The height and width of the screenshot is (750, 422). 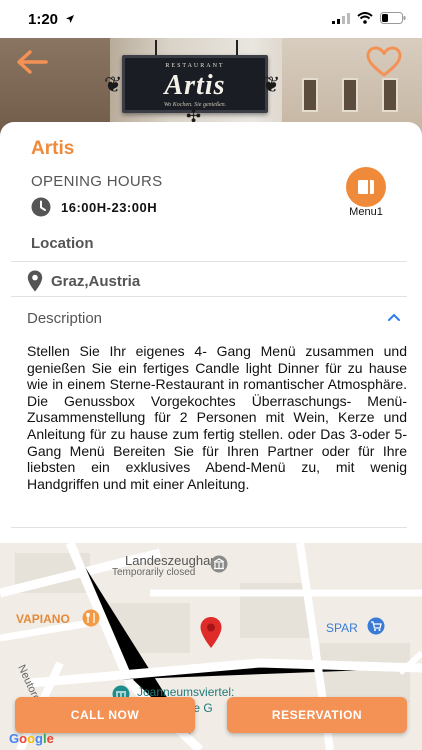 I want to click on address-row: Graz,Austria, so click(x=83, y=281).